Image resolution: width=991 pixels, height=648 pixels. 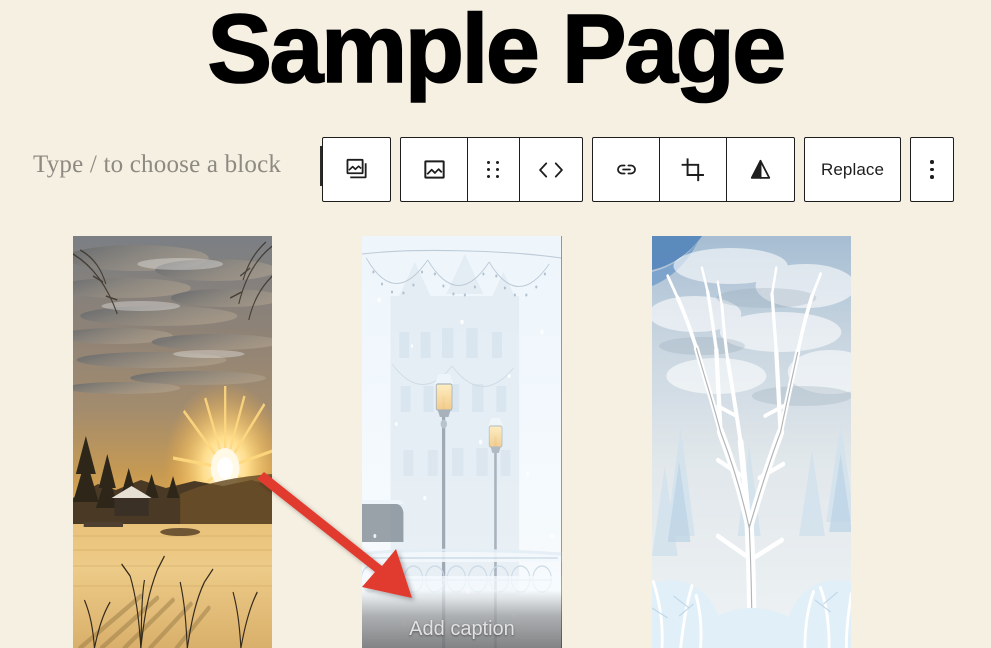 I want to click on link-icon, so click(x=626, y=169).